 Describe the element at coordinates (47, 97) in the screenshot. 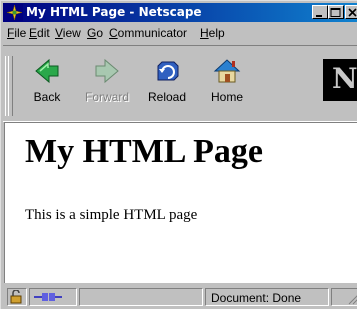

I see `back-label: Back` at that location.